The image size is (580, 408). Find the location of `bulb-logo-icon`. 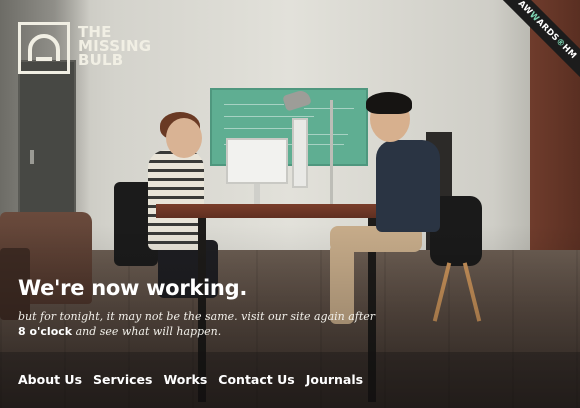

bulb-logo-icon is located at coordinates (44, 48).